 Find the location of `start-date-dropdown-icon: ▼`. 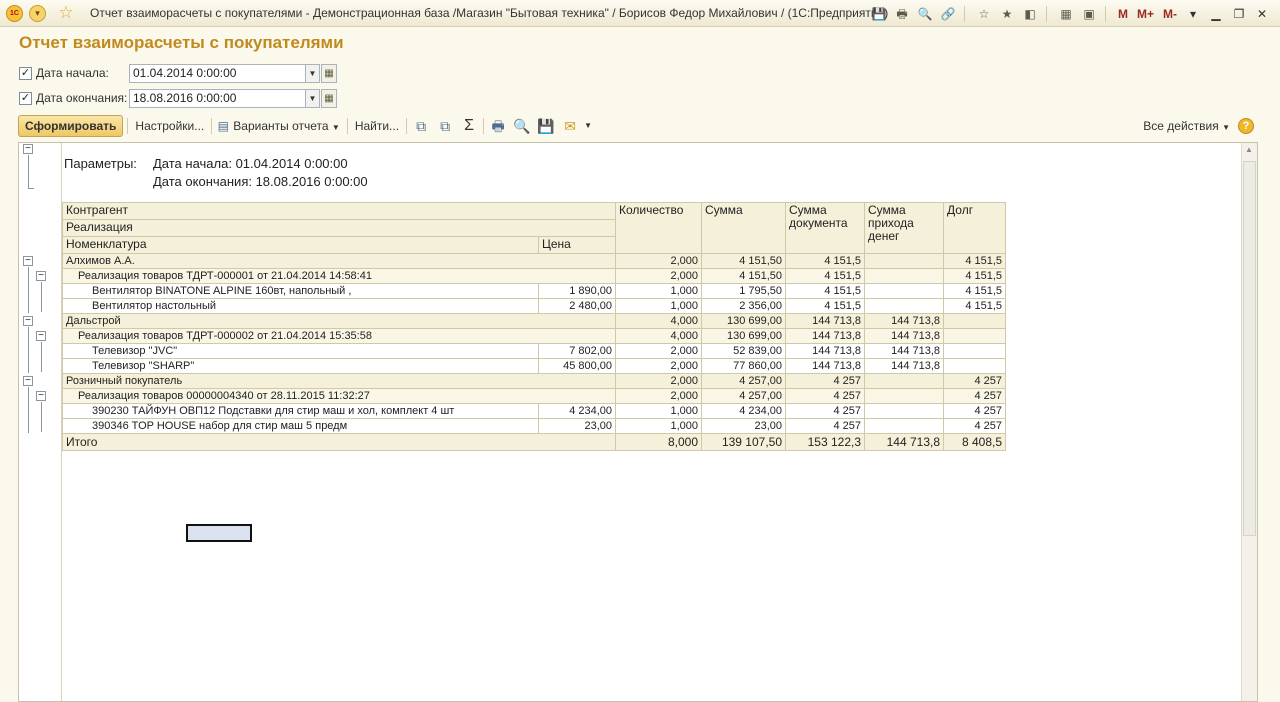

start-date-dropdown-icon: ▼ is located at coordinates (313, 73).